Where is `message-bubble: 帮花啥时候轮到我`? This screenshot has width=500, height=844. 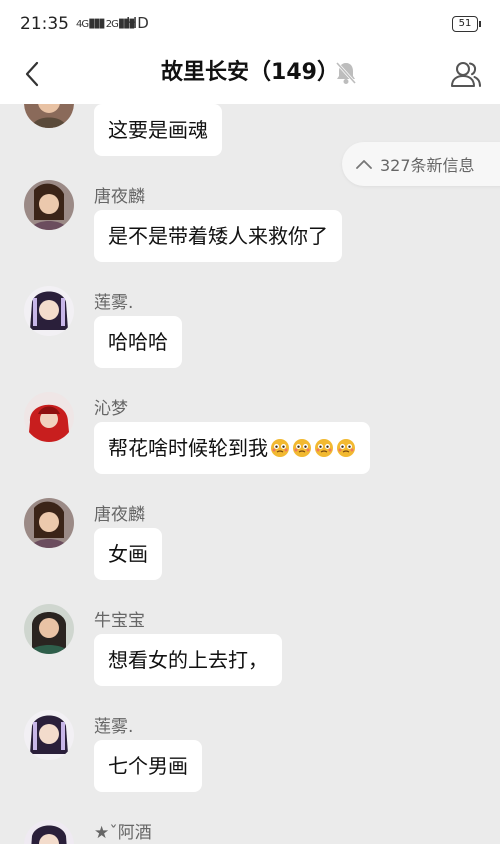 message-bubble: 帮花啥时候轮到我 is located at coordinates (232, 448).